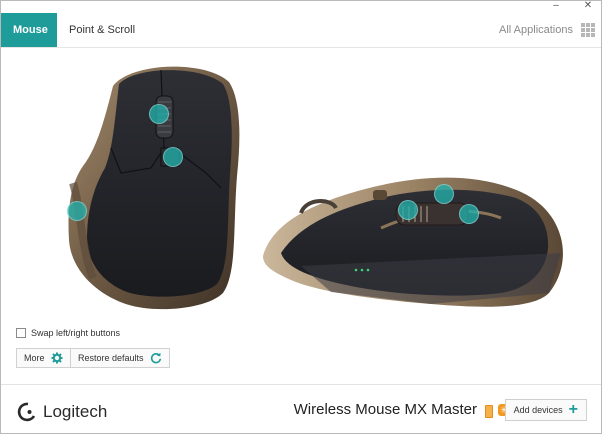  Describe the element at coordinates (444, 194) in the screenshot. I see `thumb-wheel-hotspot` at that location.